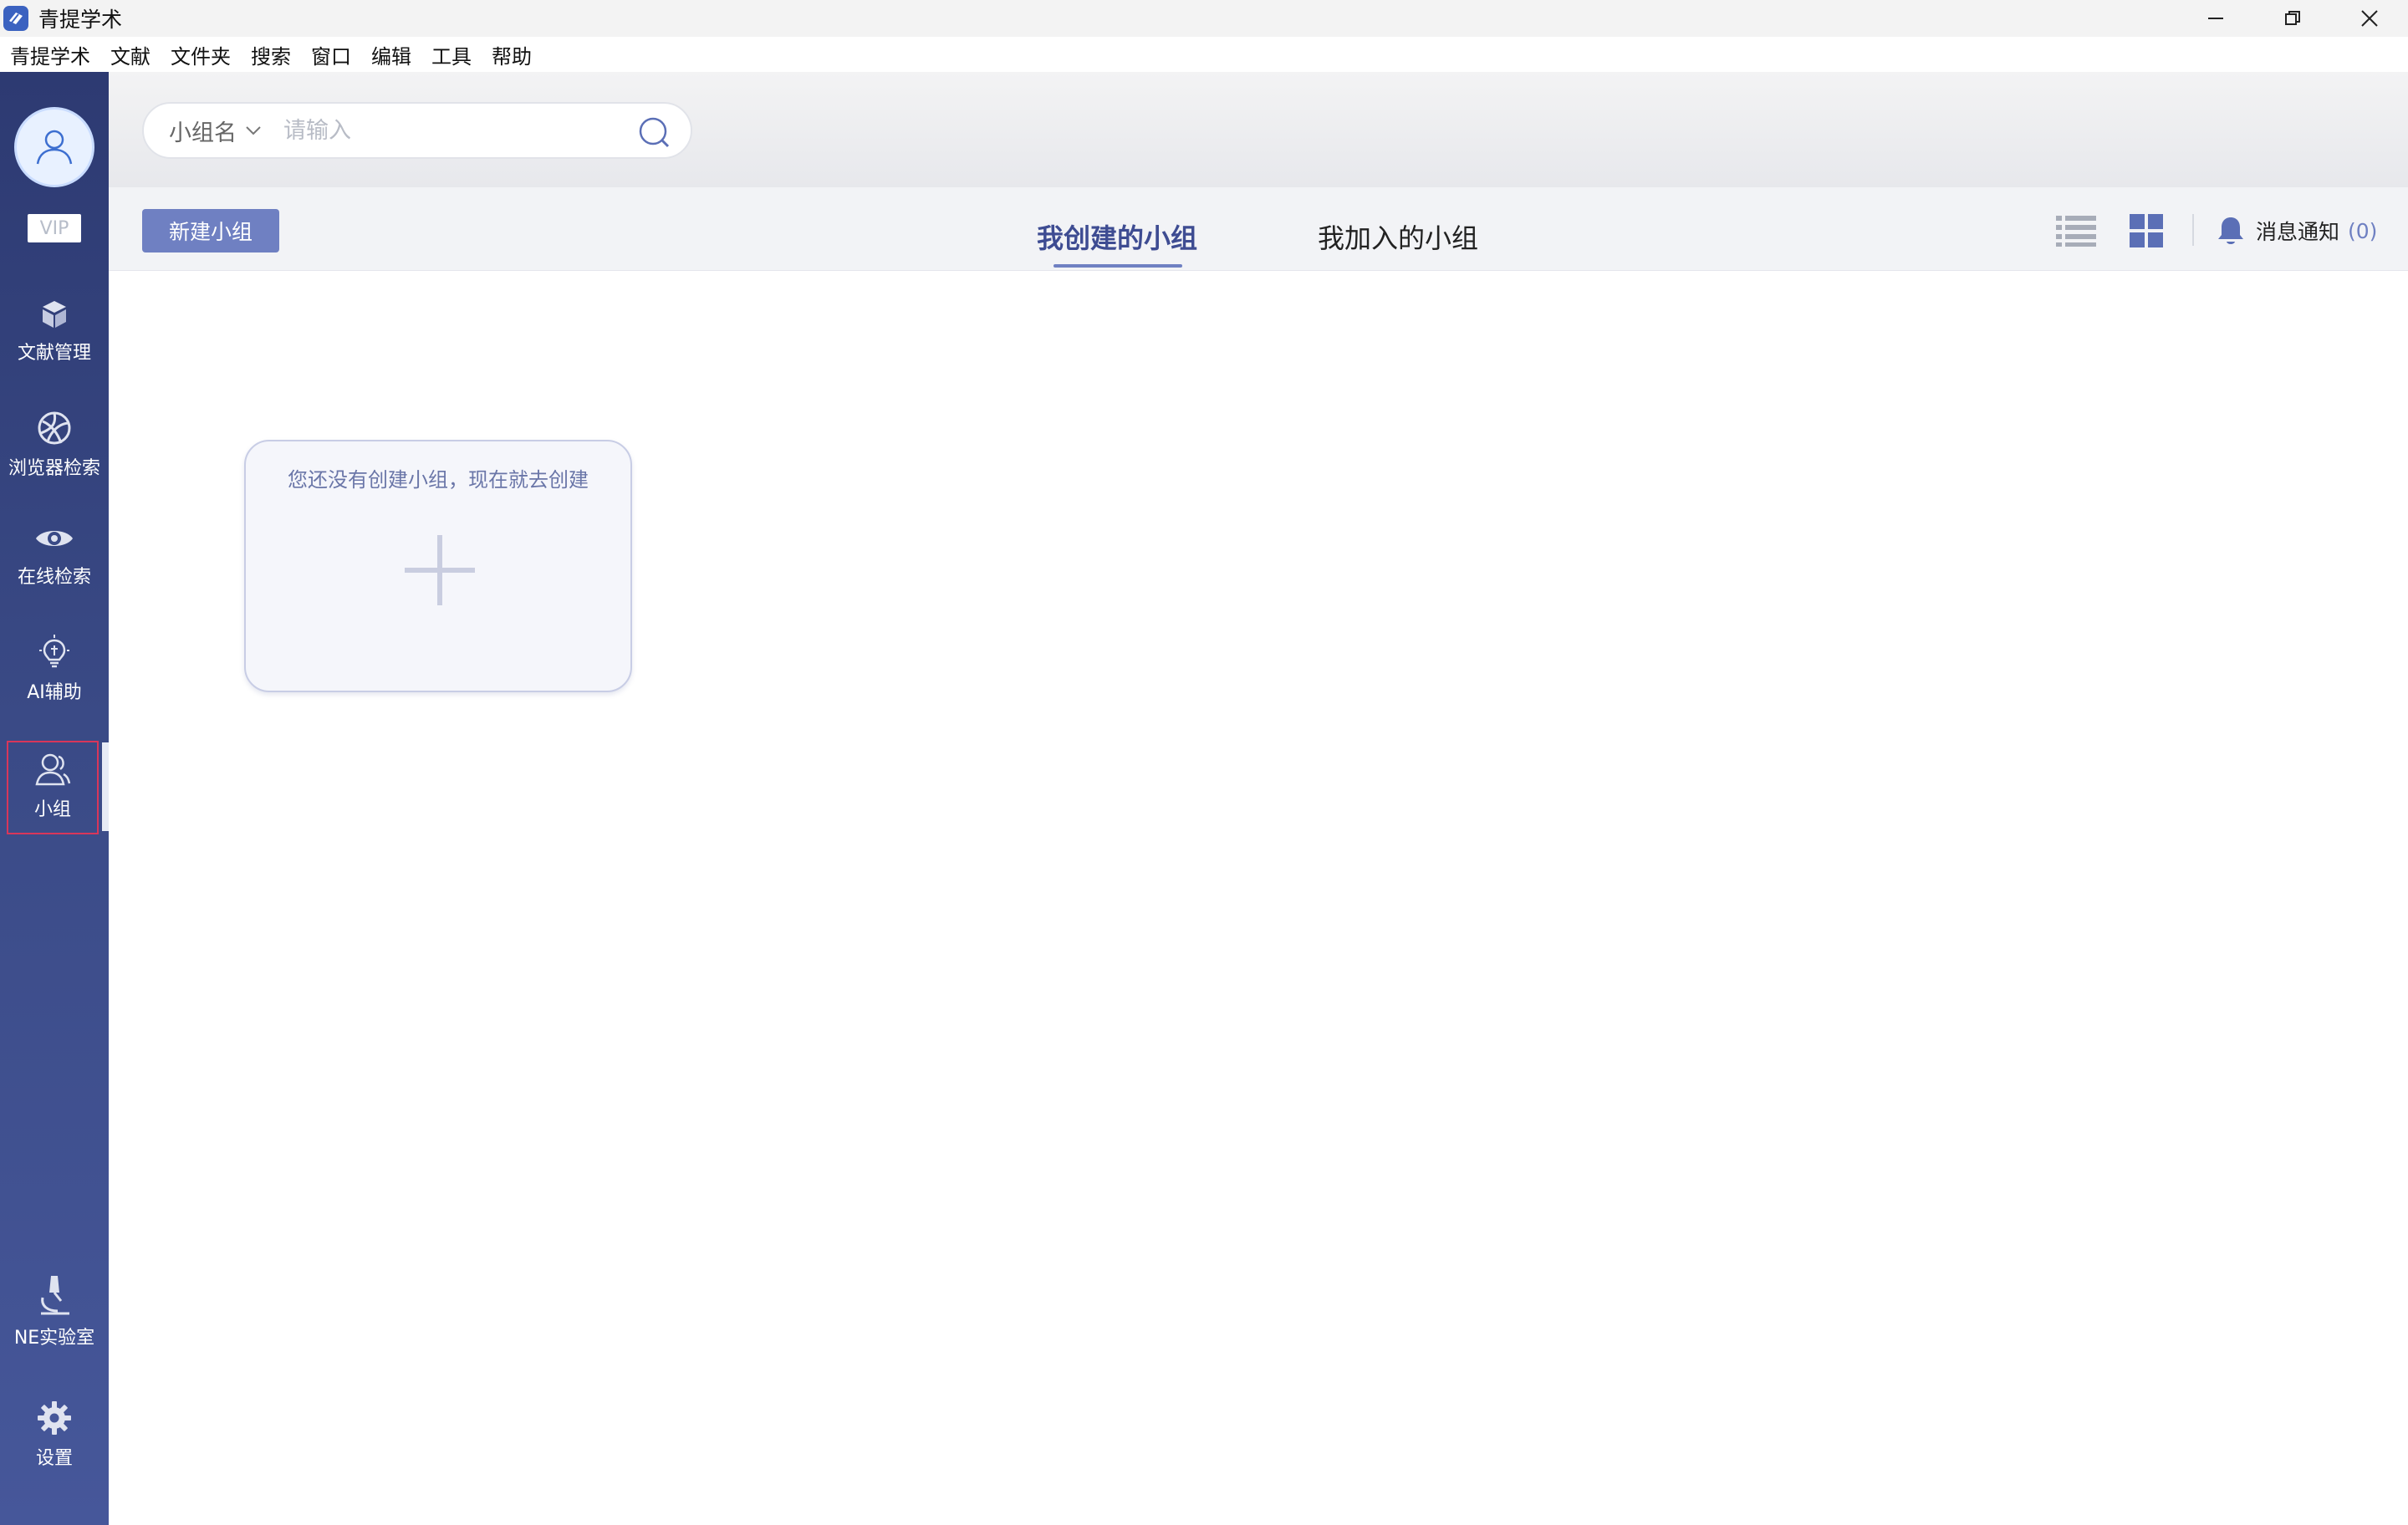 This screenshot has width=2408, height=1525. I want to click on minimize-button, so click(2215, 18).